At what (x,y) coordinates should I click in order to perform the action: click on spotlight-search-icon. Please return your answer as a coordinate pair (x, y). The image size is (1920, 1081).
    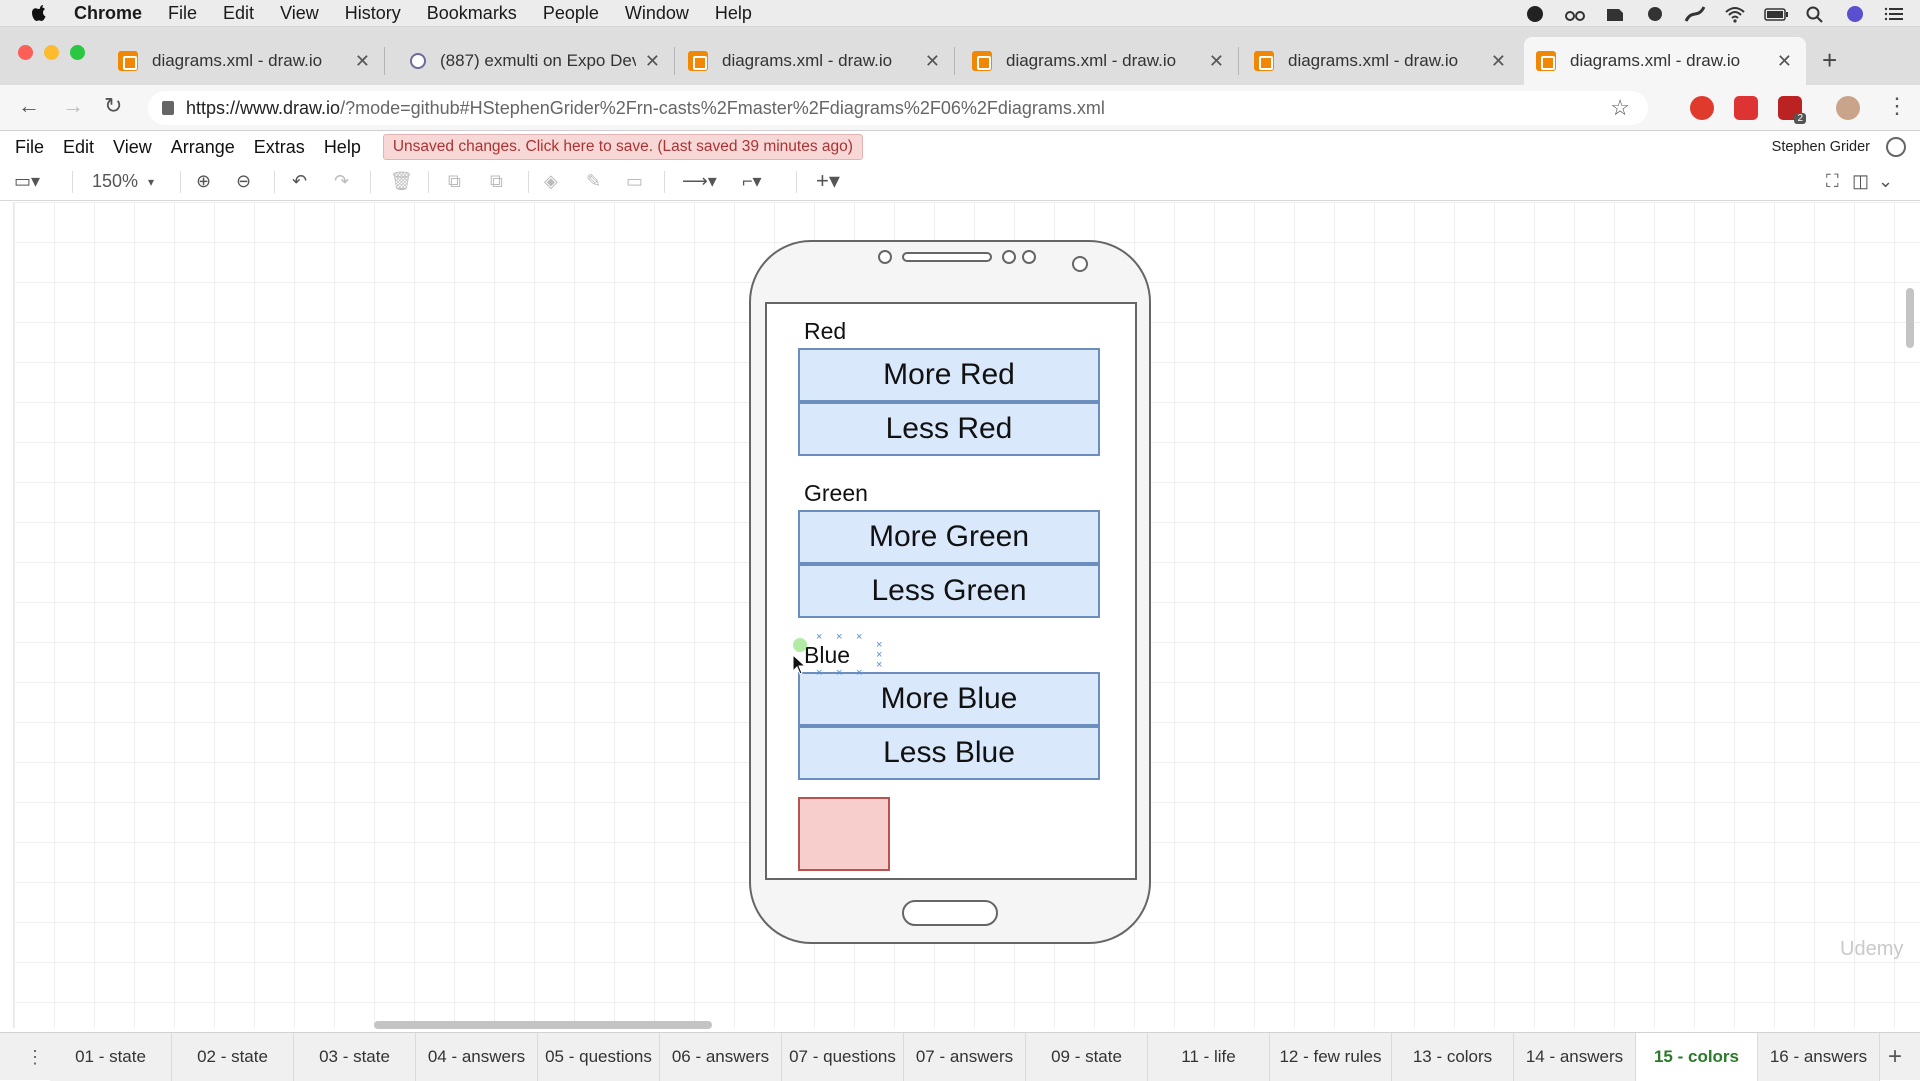
    Looking at the image, I should click on (1815, 14).